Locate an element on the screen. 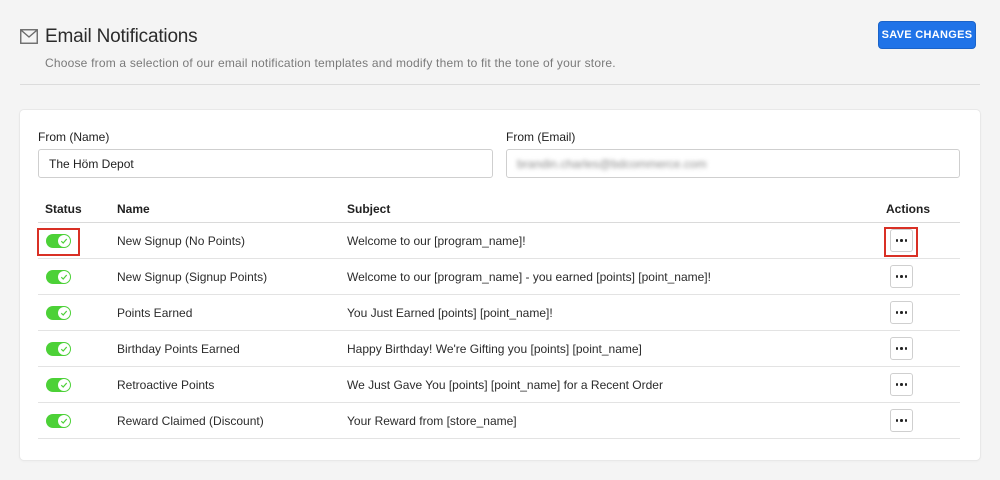  notification-name: New Signup (Signup Points) is located at coordinates (192, 276).